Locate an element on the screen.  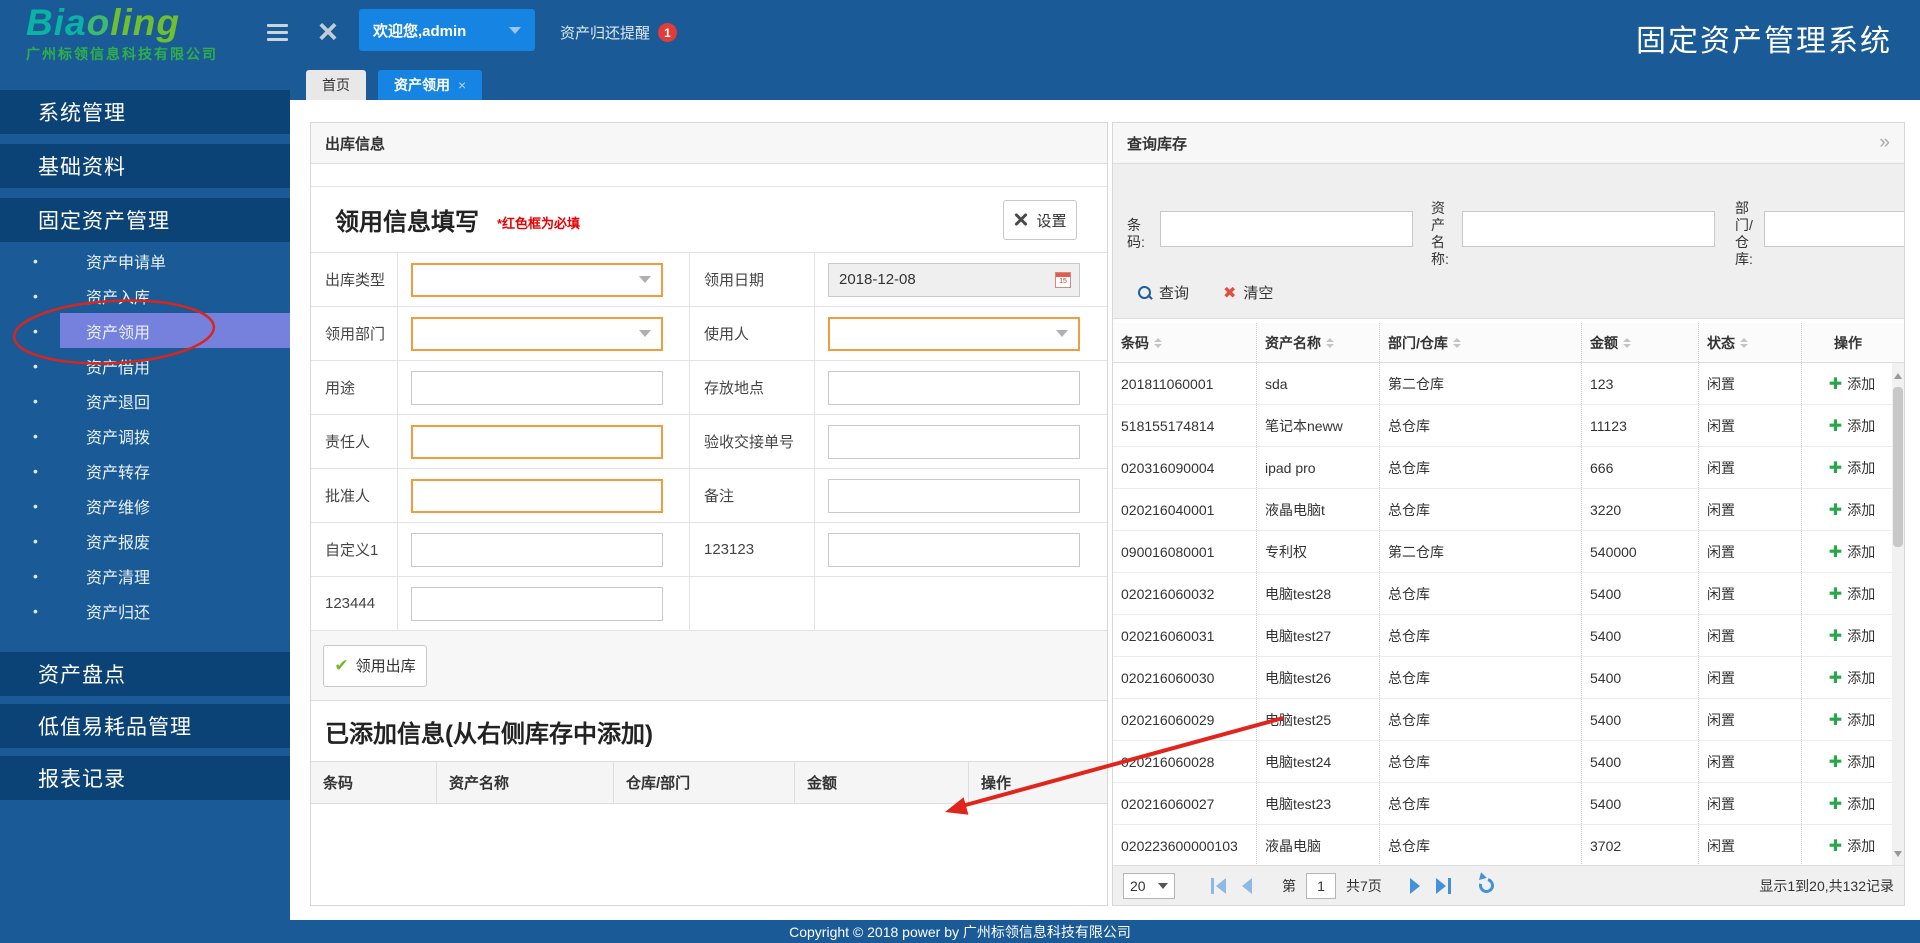
tab-asset-pickup: 资产领用 × is located at coordinates (430, 85).